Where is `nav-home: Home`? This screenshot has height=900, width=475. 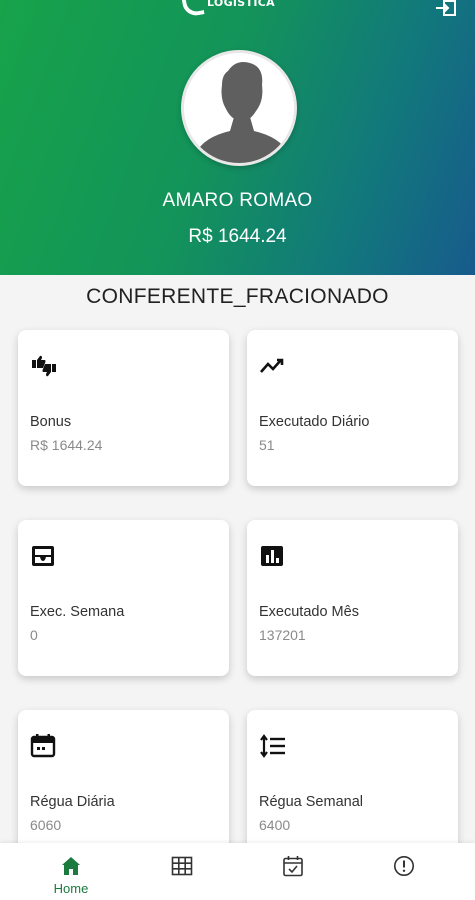
nav-home: Home is located at coordinates (71, 871).